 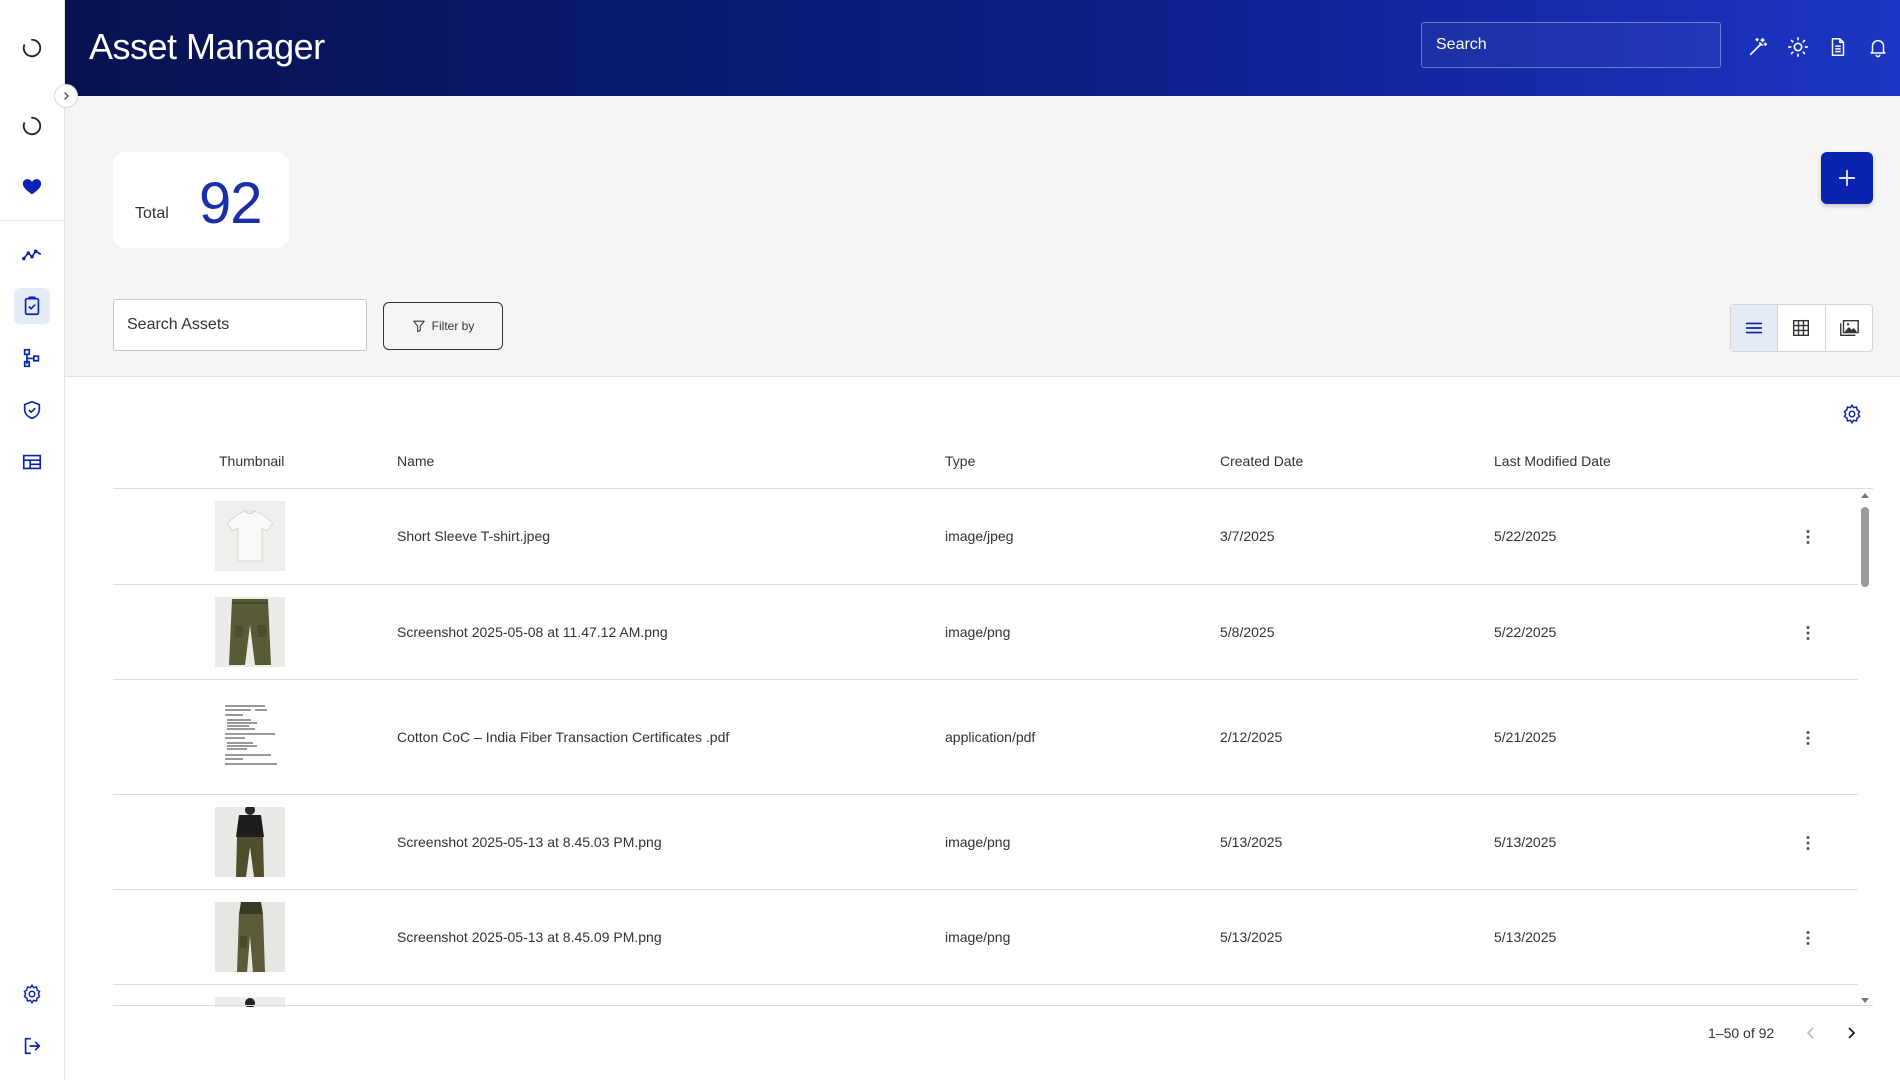 What do you see at coordinates (1849, 328) in the screenshot?
I see `gallery-view-icon` at bounding box center [1849, 328].